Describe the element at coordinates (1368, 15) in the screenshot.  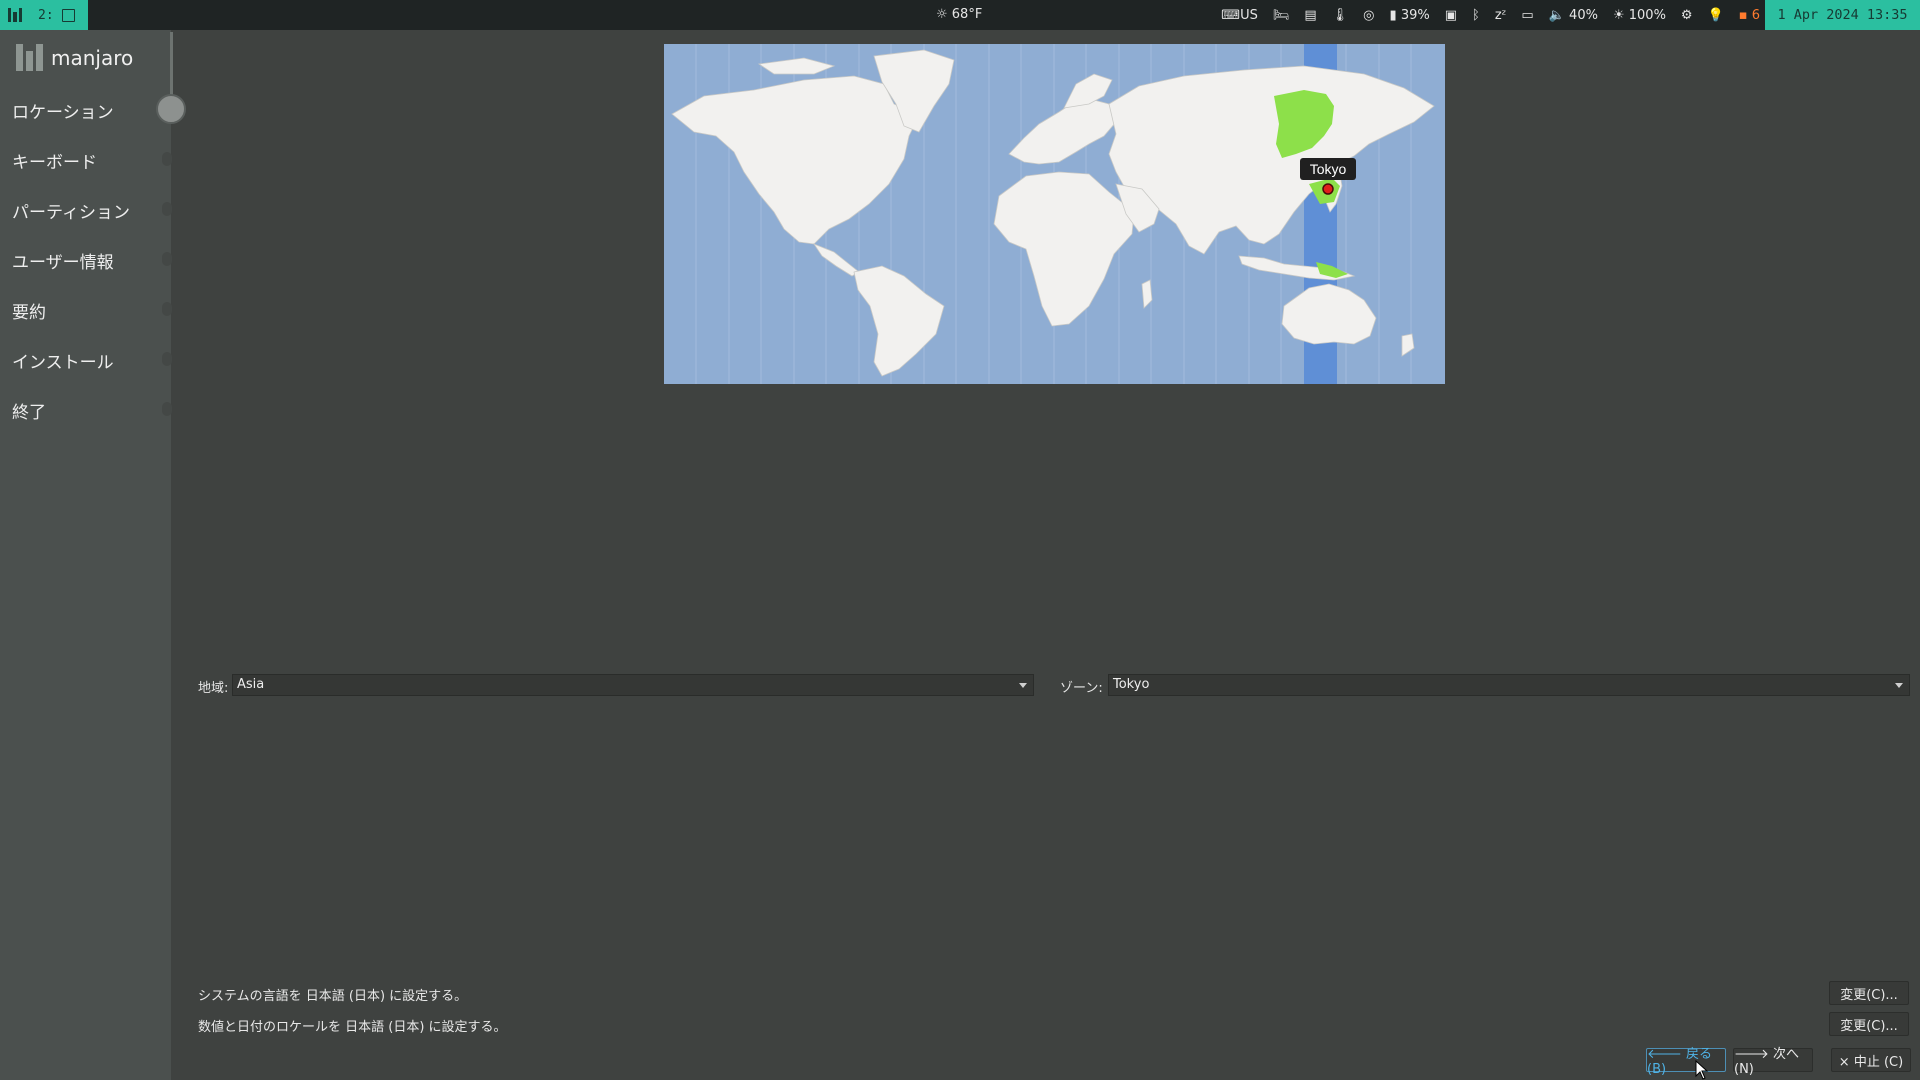
I see `network-icon: ◎` at that location.